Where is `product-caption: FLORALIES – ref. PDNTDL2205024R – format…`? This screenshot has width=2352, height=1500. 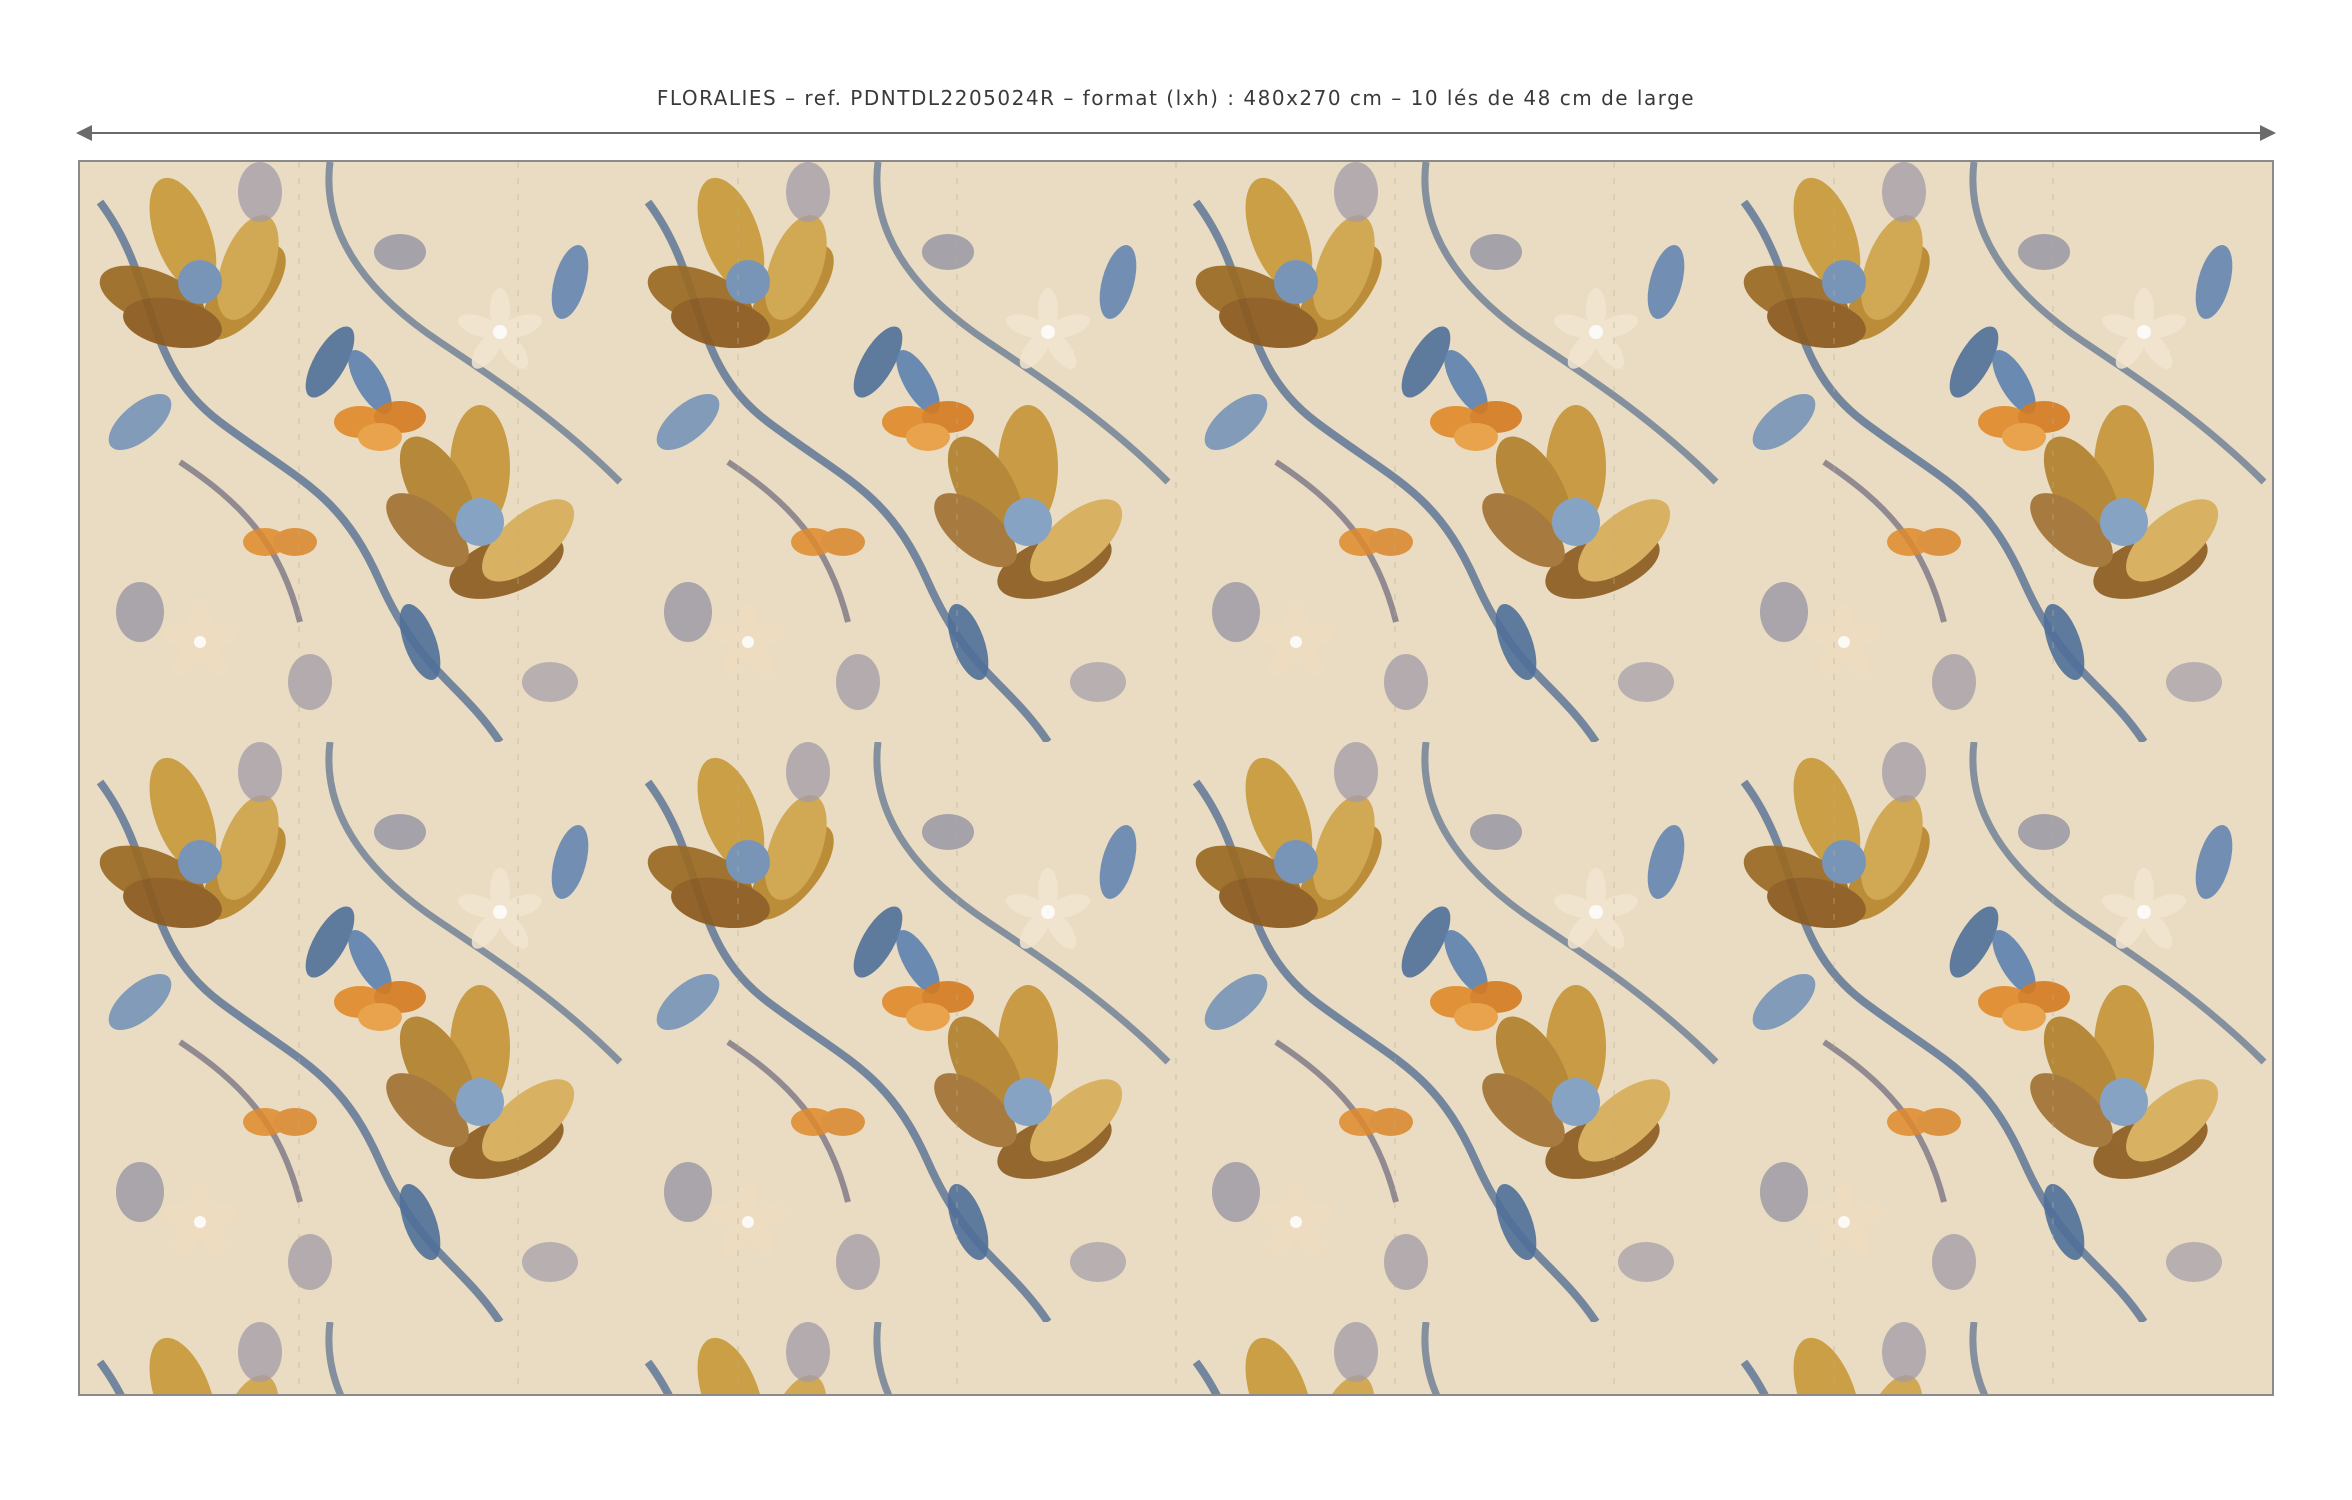
product-caption: FLORALIES – ref. PDNTDL2205024R – format… is located at coordinates (1176, 98).